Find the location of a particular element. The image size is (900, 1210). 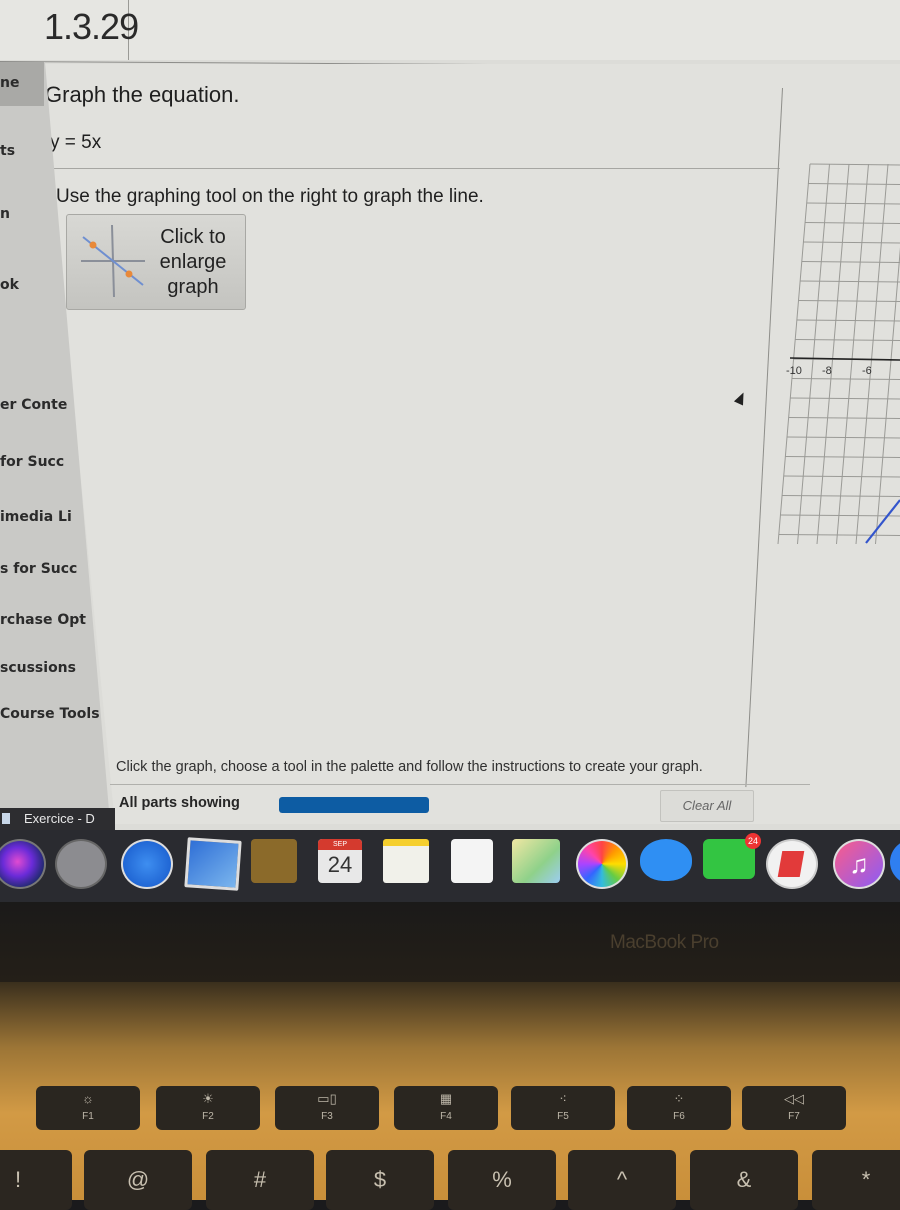

brightness-up-icon: ☀ is located at coordinates (208, 1099).